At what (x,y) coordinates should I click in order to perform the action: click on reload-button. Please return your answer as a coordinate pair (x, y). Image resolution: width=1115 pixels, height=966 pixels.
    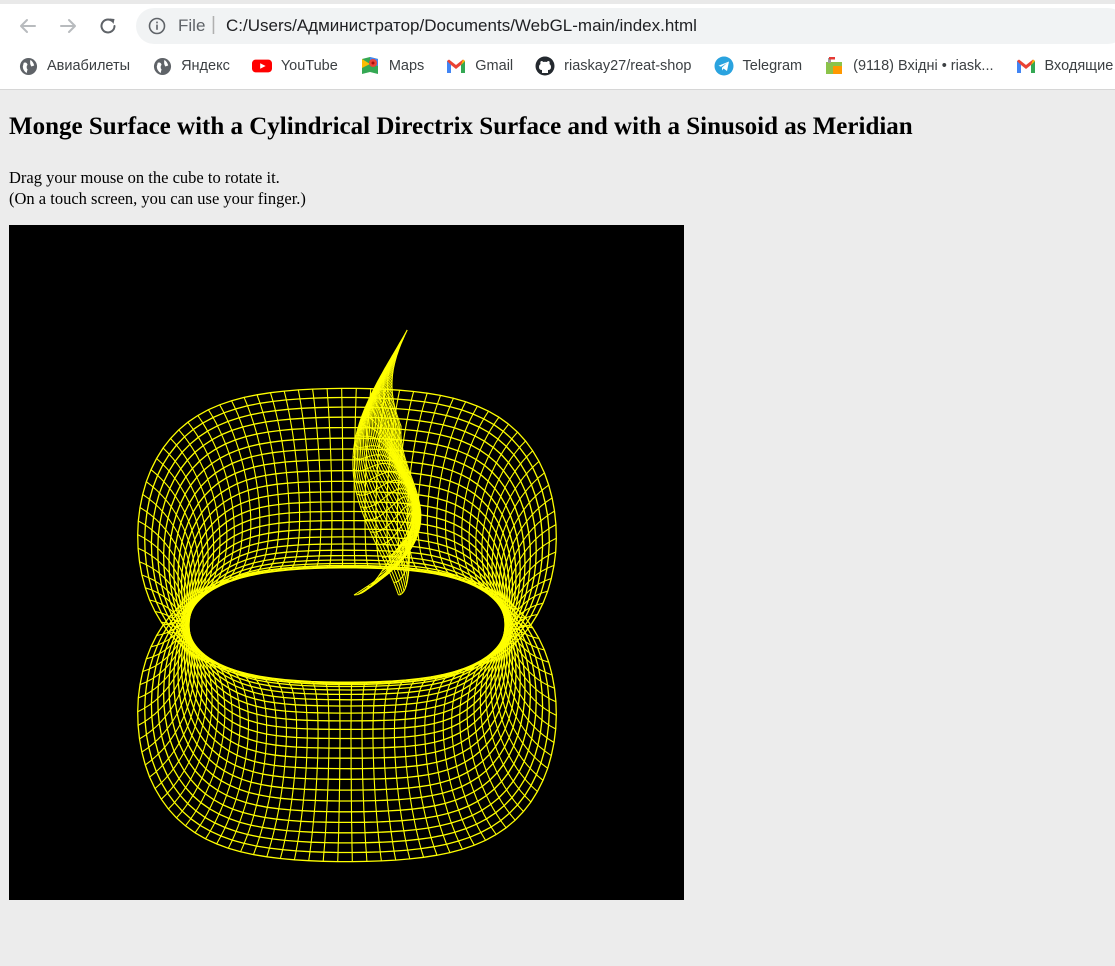
    Looking at the image, I should click on (108, 26).